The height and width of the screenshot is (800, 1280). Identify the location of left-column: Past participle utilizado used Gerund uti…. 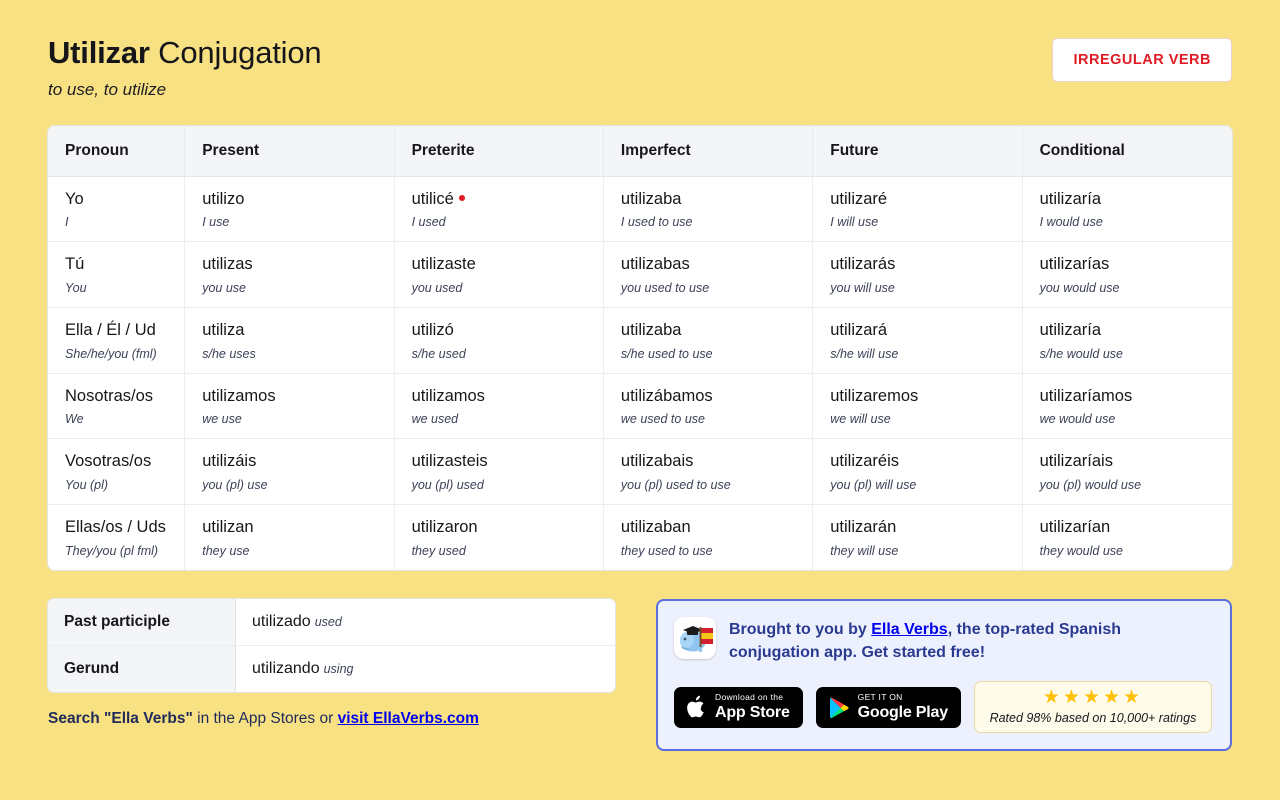
(331, 663).